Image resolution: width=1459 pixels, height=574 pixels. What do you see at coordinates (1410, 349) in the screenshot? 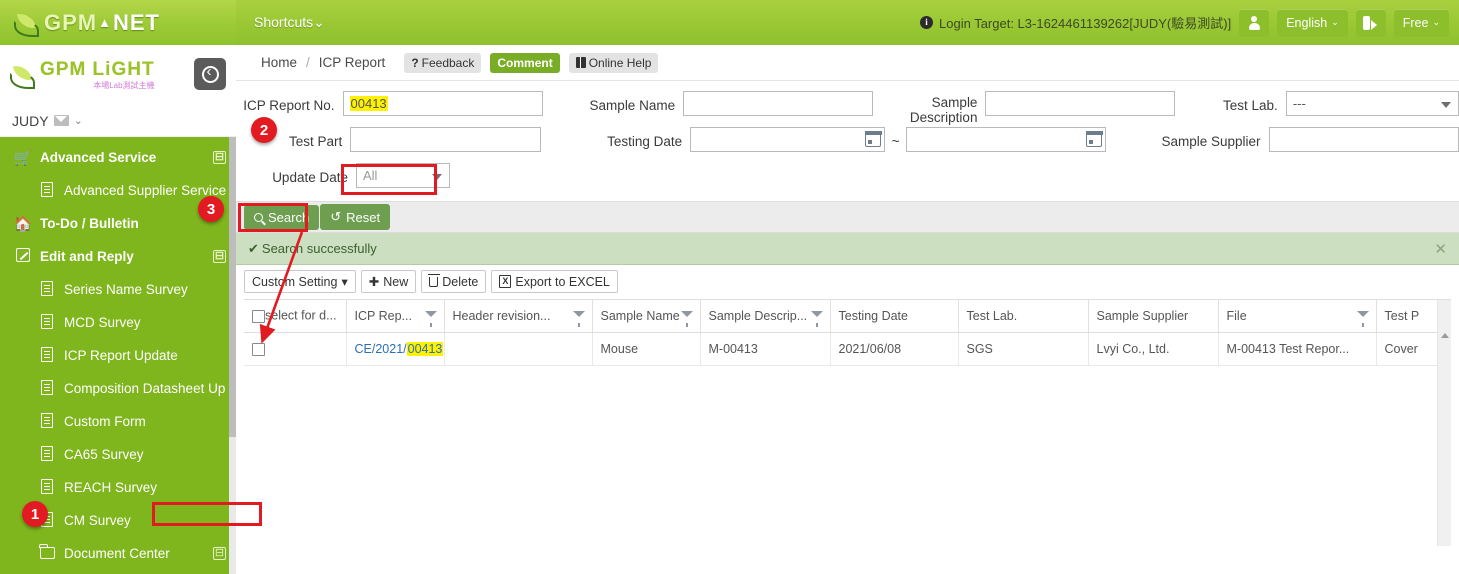
I see `cell-test-part: Cover` at bounding box center [1410, 349].